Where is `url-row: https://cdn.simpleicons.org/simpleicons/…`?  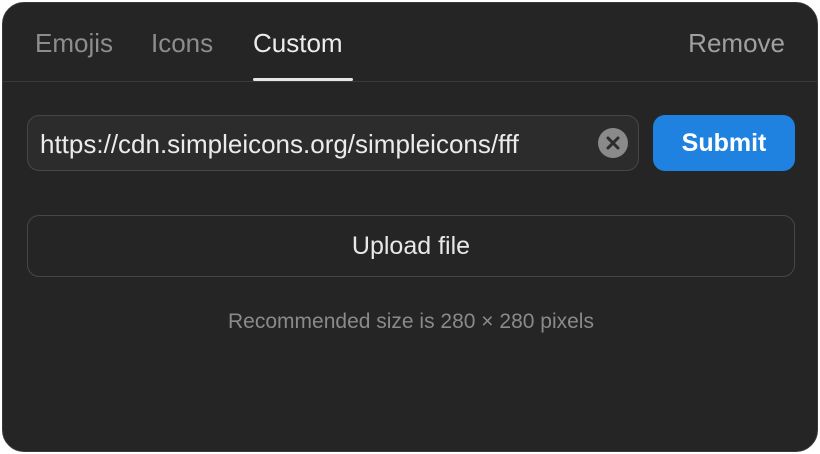
url-row: https://cdn.simpleicons.org/simpleicons/… is located at coordinates (411, 143).